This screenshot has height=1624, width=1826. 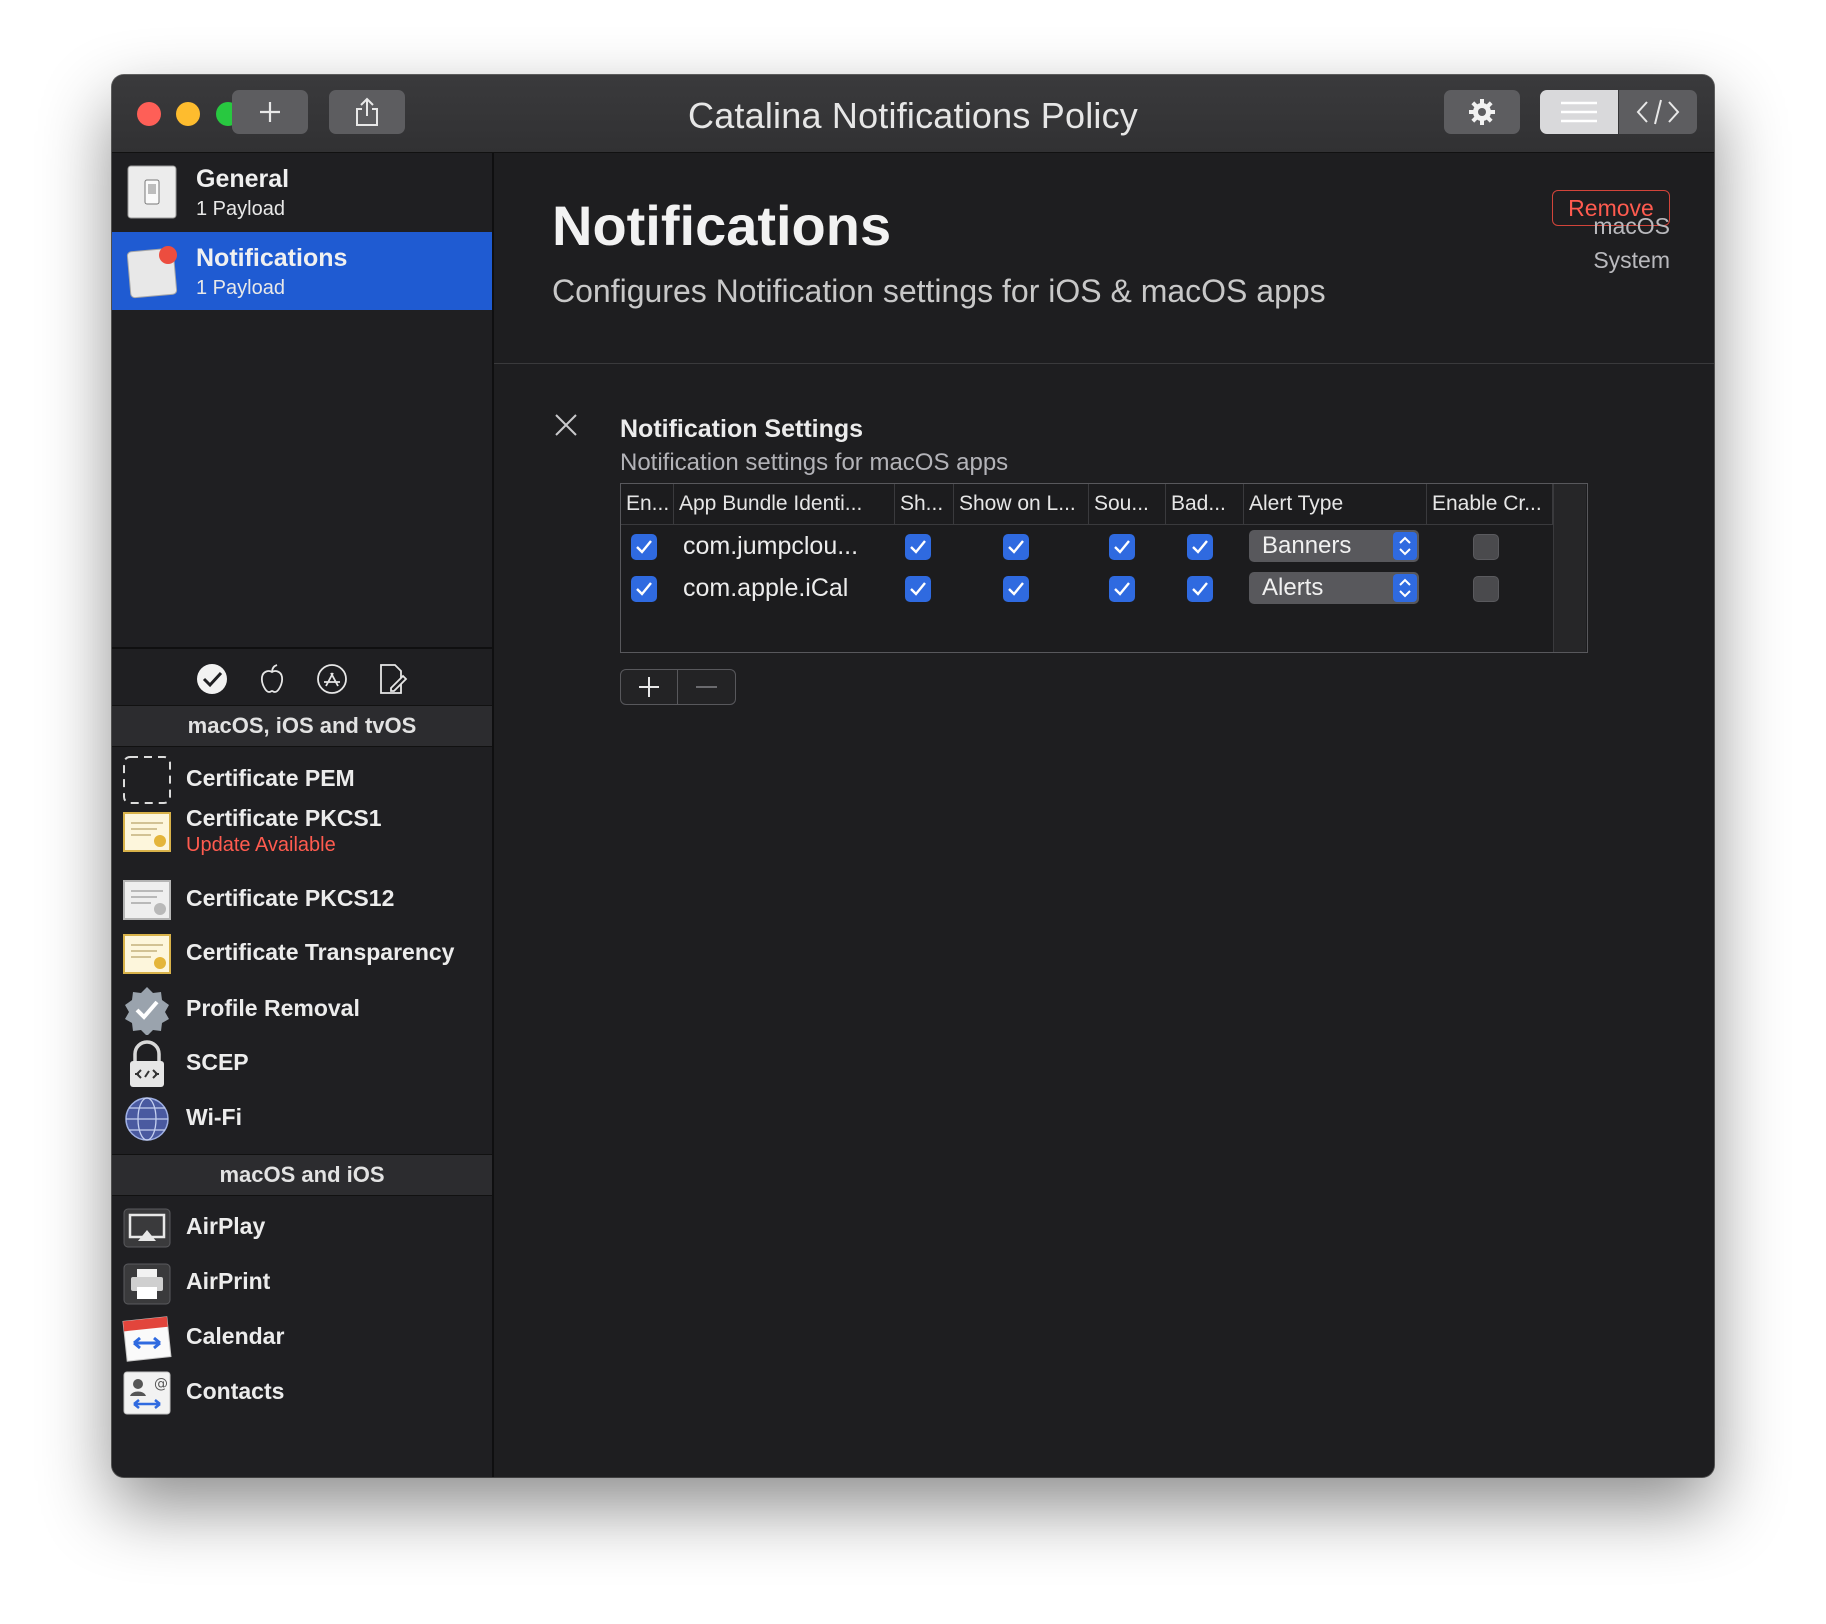 I want to click on alert-type-value: Alerts, so click(x=1293, y=587).